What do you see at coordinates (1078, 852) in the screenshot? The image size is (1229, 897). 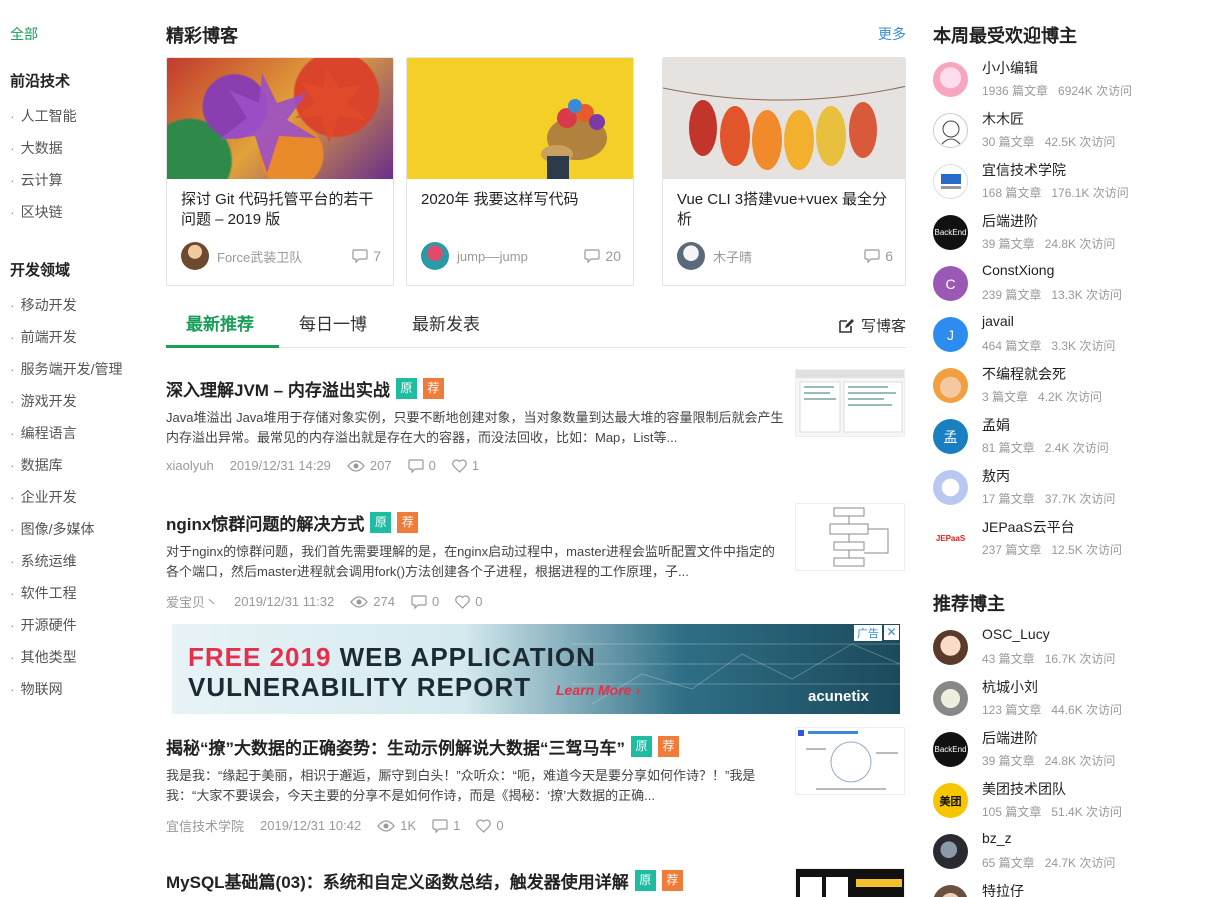 I see `blogger-item: bz_z 65 篇文章 24.7K 次访问` at bounding box center [1078, 852].